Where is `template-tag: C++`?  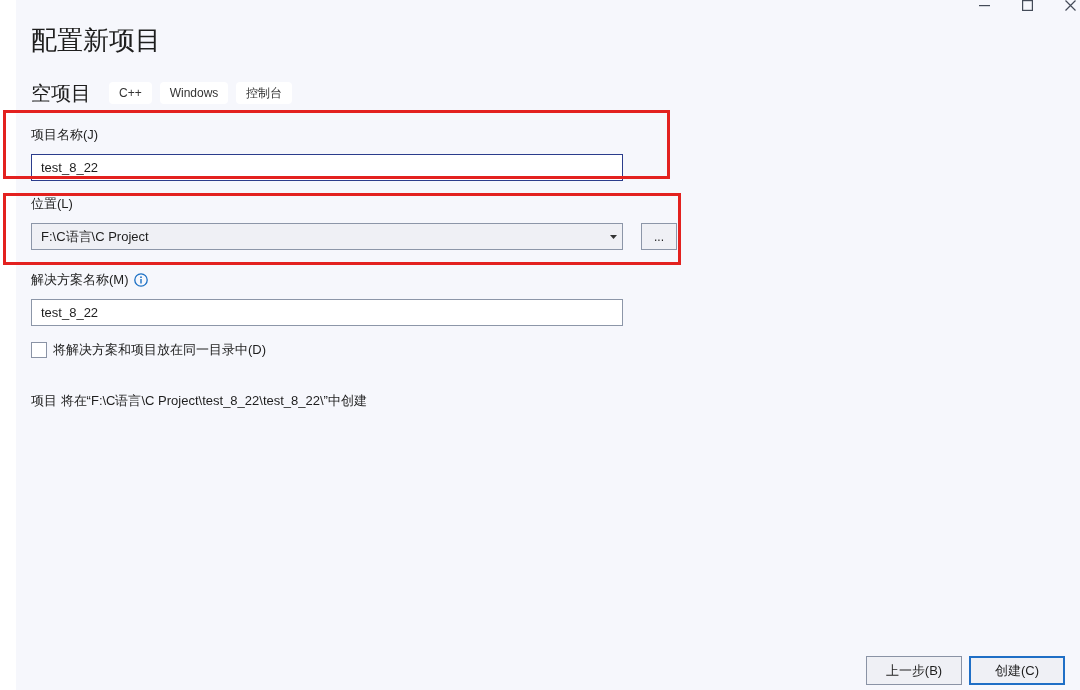
template-tag: C++ is located at coordinates (130, 93).